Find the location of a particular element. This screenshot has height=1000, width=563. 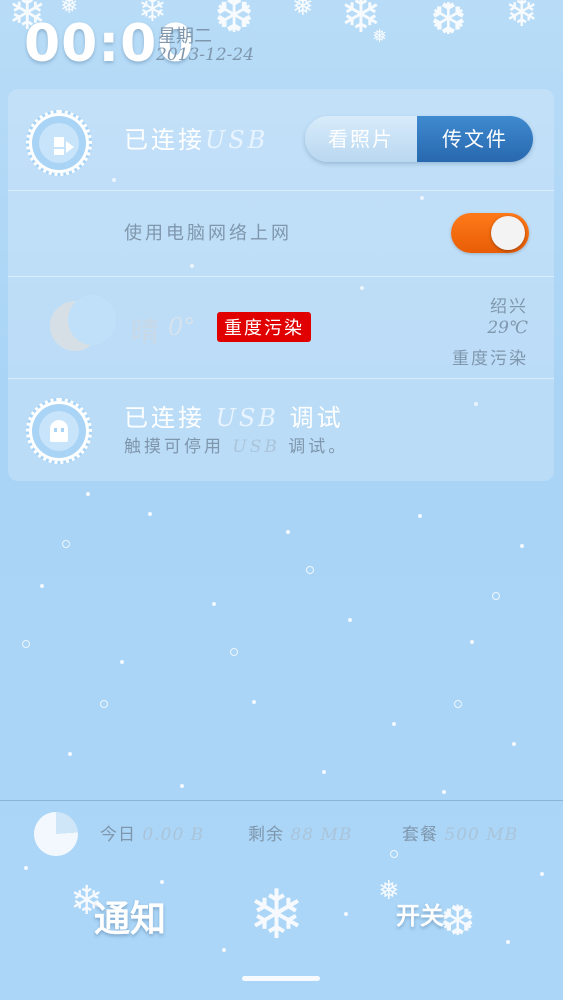

plan-total: 套餐 500 MB is located at coordinates (460, 835).